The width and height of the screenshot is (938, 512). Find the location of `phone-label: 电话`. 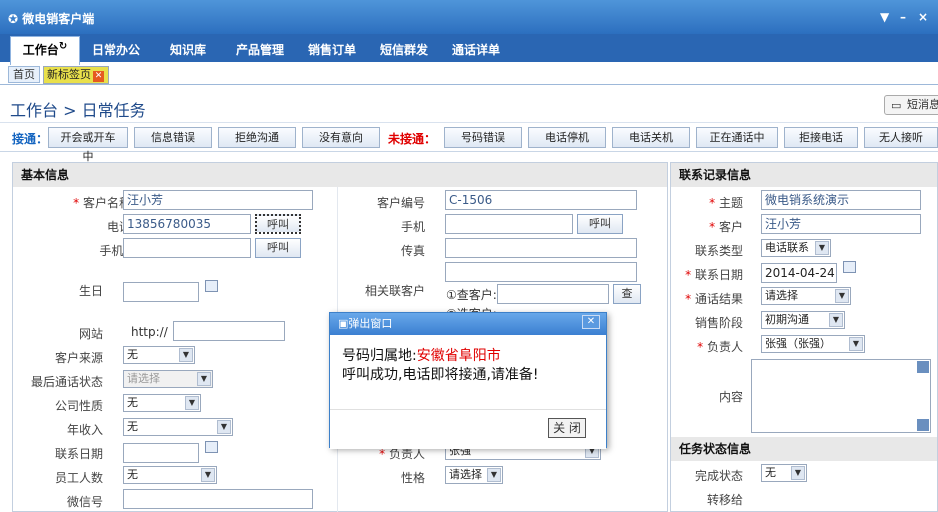

phone-label: 电话 is located at coordinates (118, 227).